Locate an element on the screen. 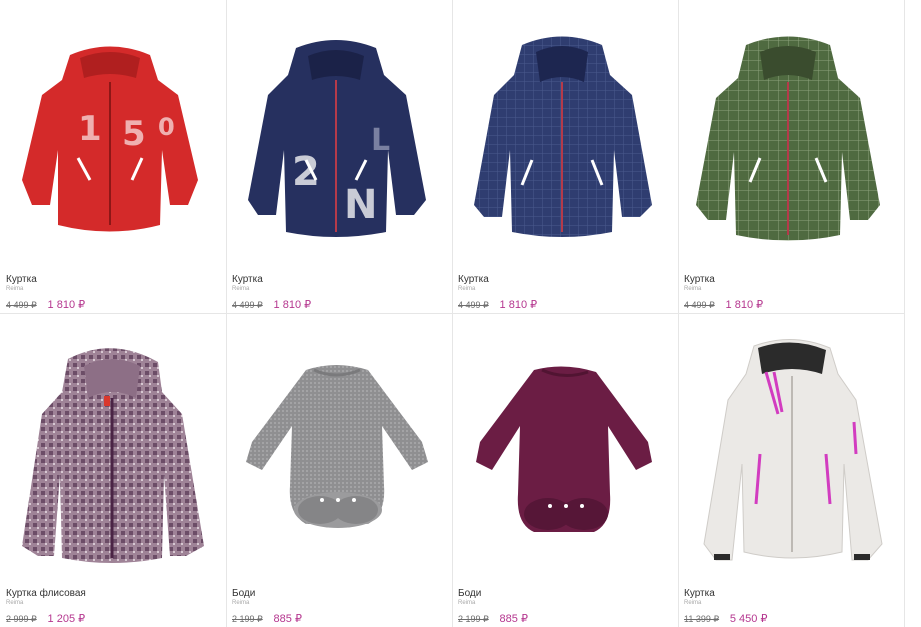 This screenshot has width=921, height=627. product-image-navy-checked-jacket is located at coordinates (565, 135).